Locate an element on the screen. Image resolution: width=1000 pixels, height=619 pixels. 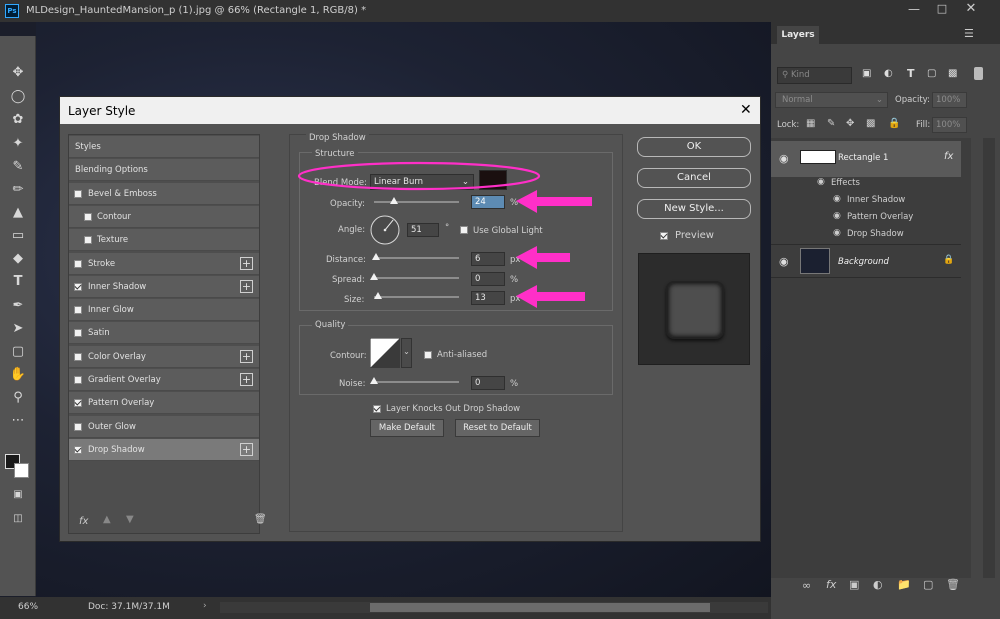
lock-icon: 🔒 is located at coordinates (949, 260).